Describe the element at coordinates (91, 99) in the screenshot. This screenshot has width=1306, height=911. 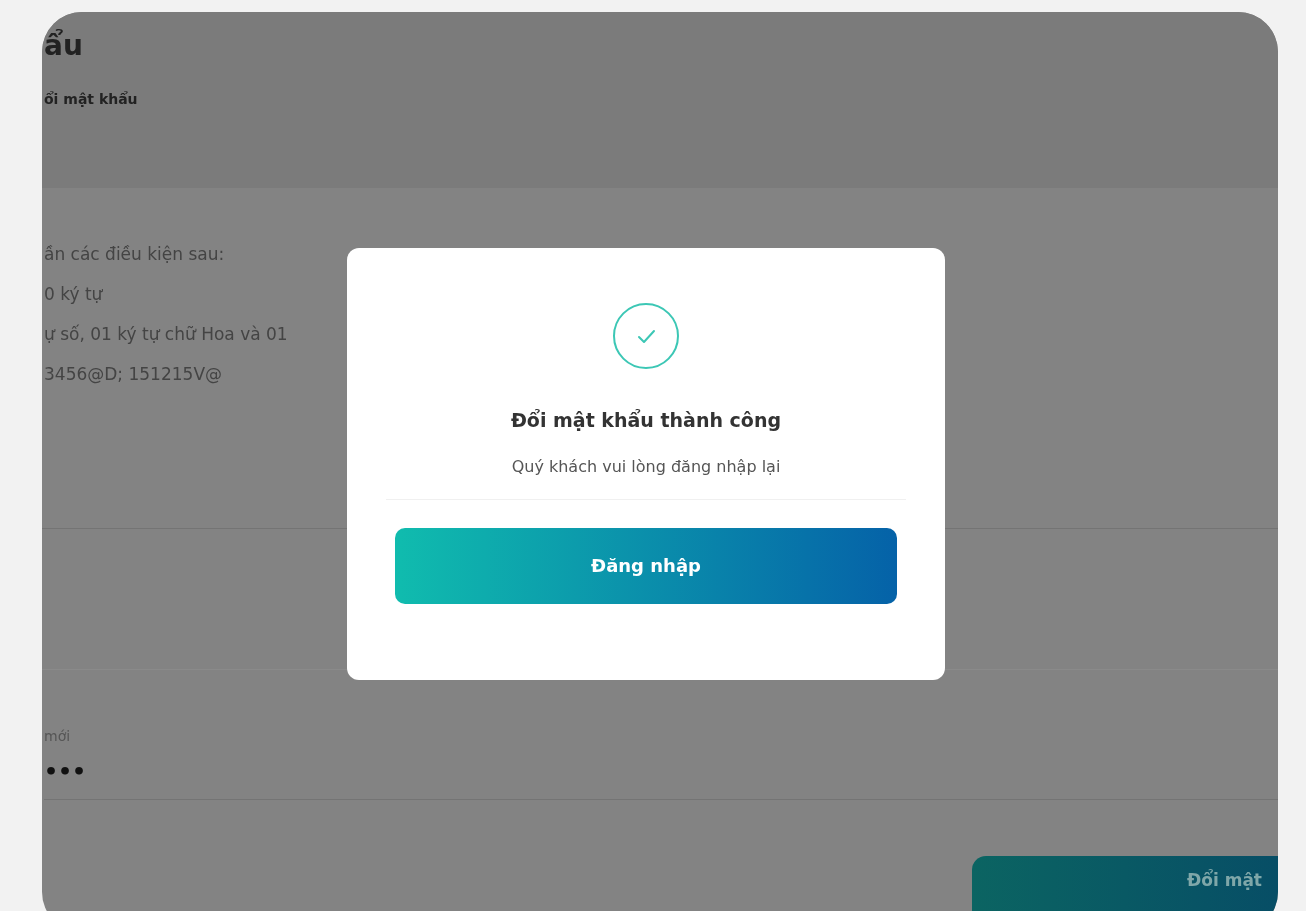
I see `page-subtitle: ổi mật khẩu` at that location.